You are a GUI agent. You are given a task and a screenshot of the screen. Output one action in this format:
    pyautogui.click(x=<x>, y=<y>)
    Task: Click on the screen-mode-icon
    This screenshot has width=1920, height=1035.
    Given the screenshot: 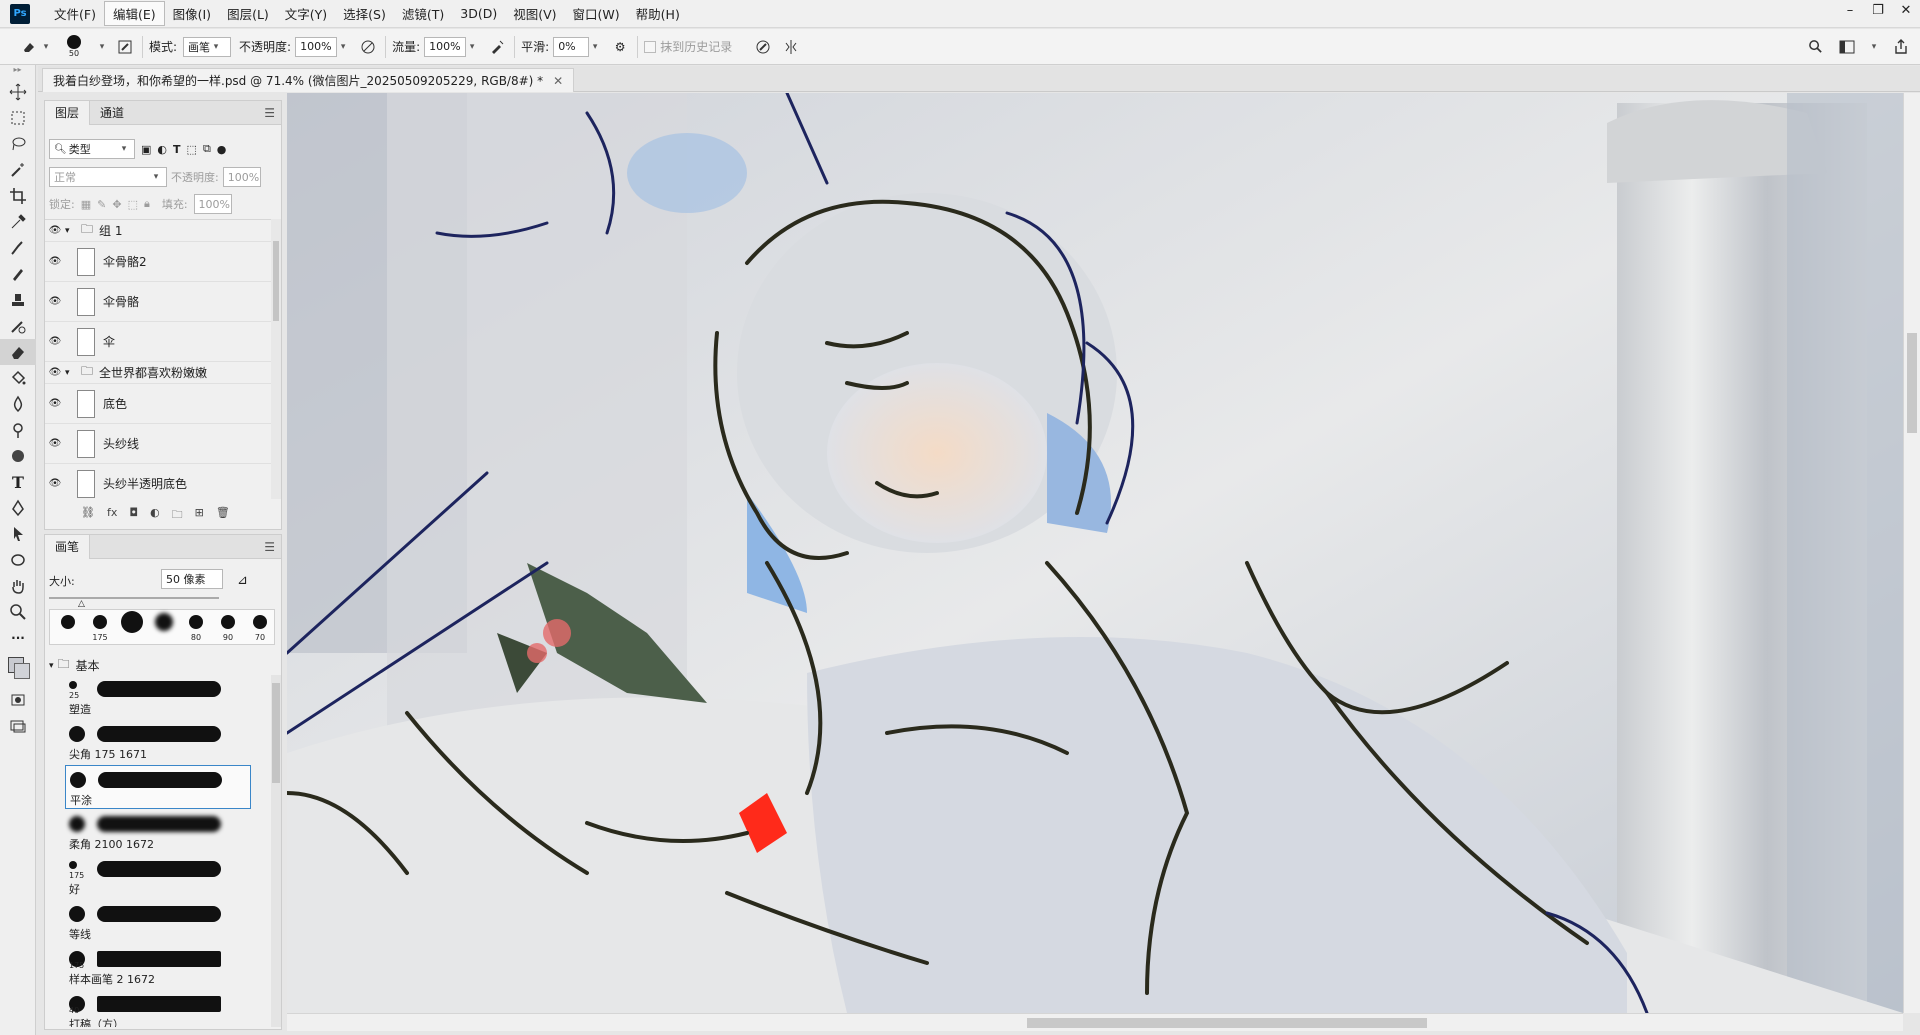 What is the action you would take?
    pyautogui.click(x=18, y=726)
    